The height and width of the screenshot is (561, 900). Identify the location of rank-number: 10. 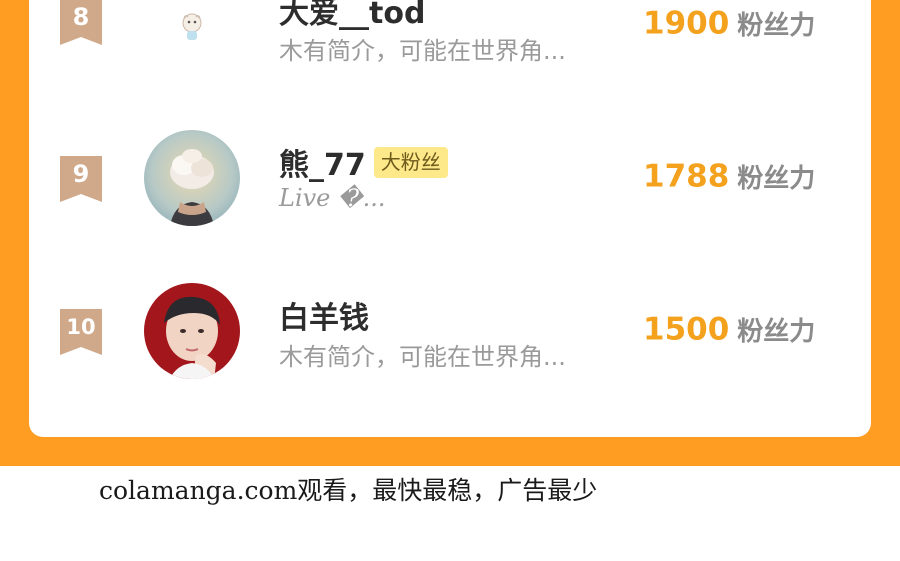
(81, 327).